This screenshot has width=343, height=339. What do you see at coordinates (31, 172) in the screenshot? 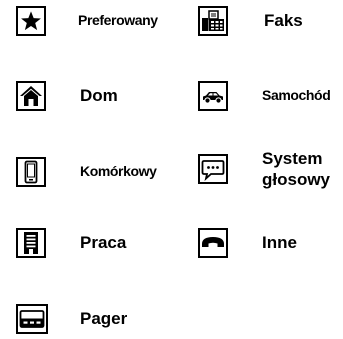
I see `mobile-phone-icon` at bounding box center [31, 172].